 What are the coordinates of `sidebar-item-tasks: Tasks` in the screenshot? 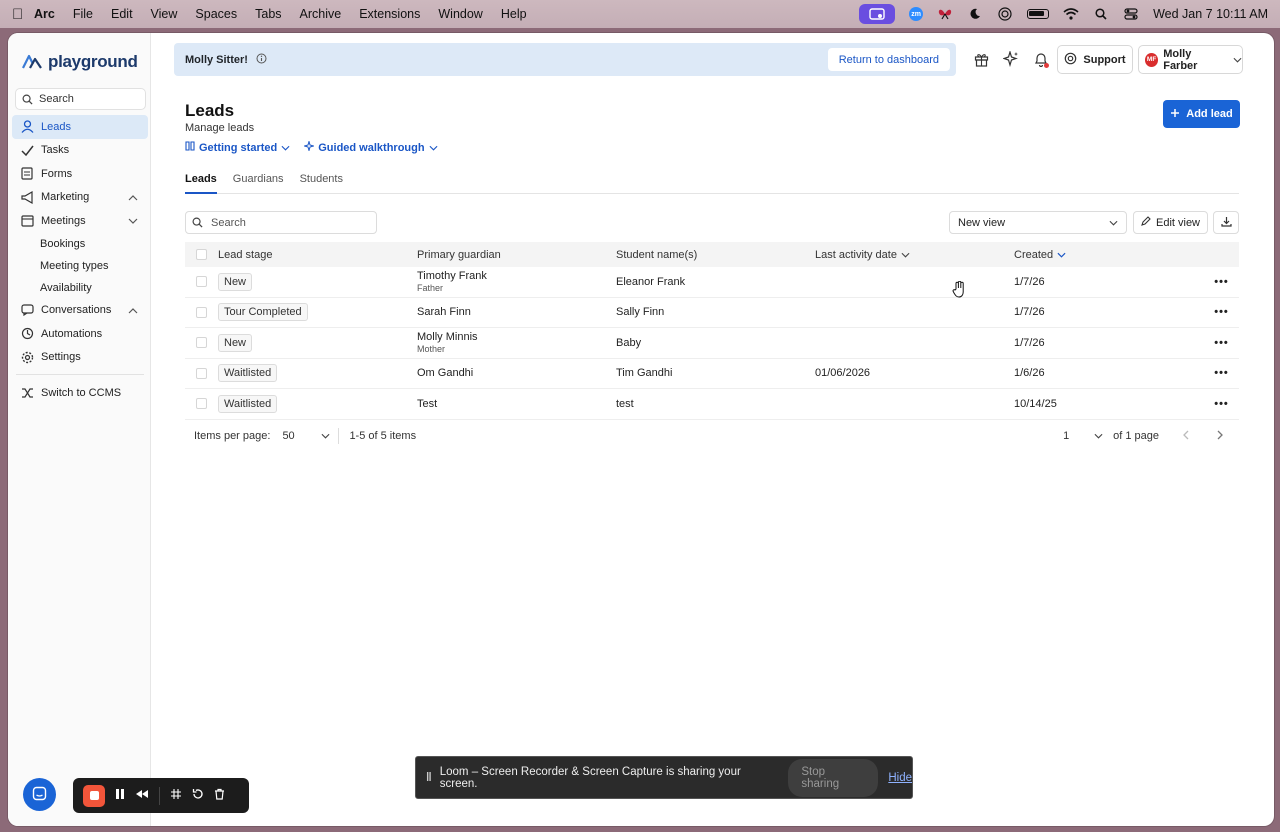 It's located at (80, 151).